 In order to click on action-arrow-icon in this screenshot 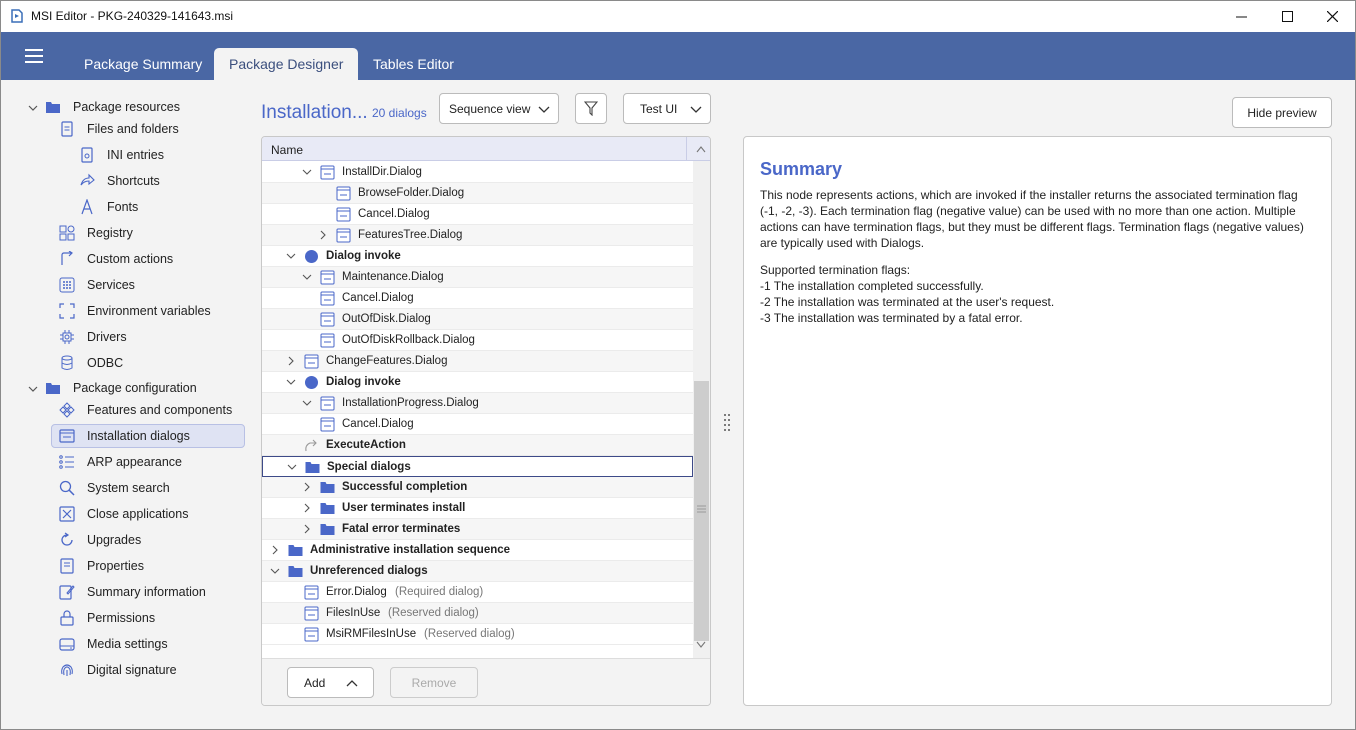, I will do `click(311, 445)`.